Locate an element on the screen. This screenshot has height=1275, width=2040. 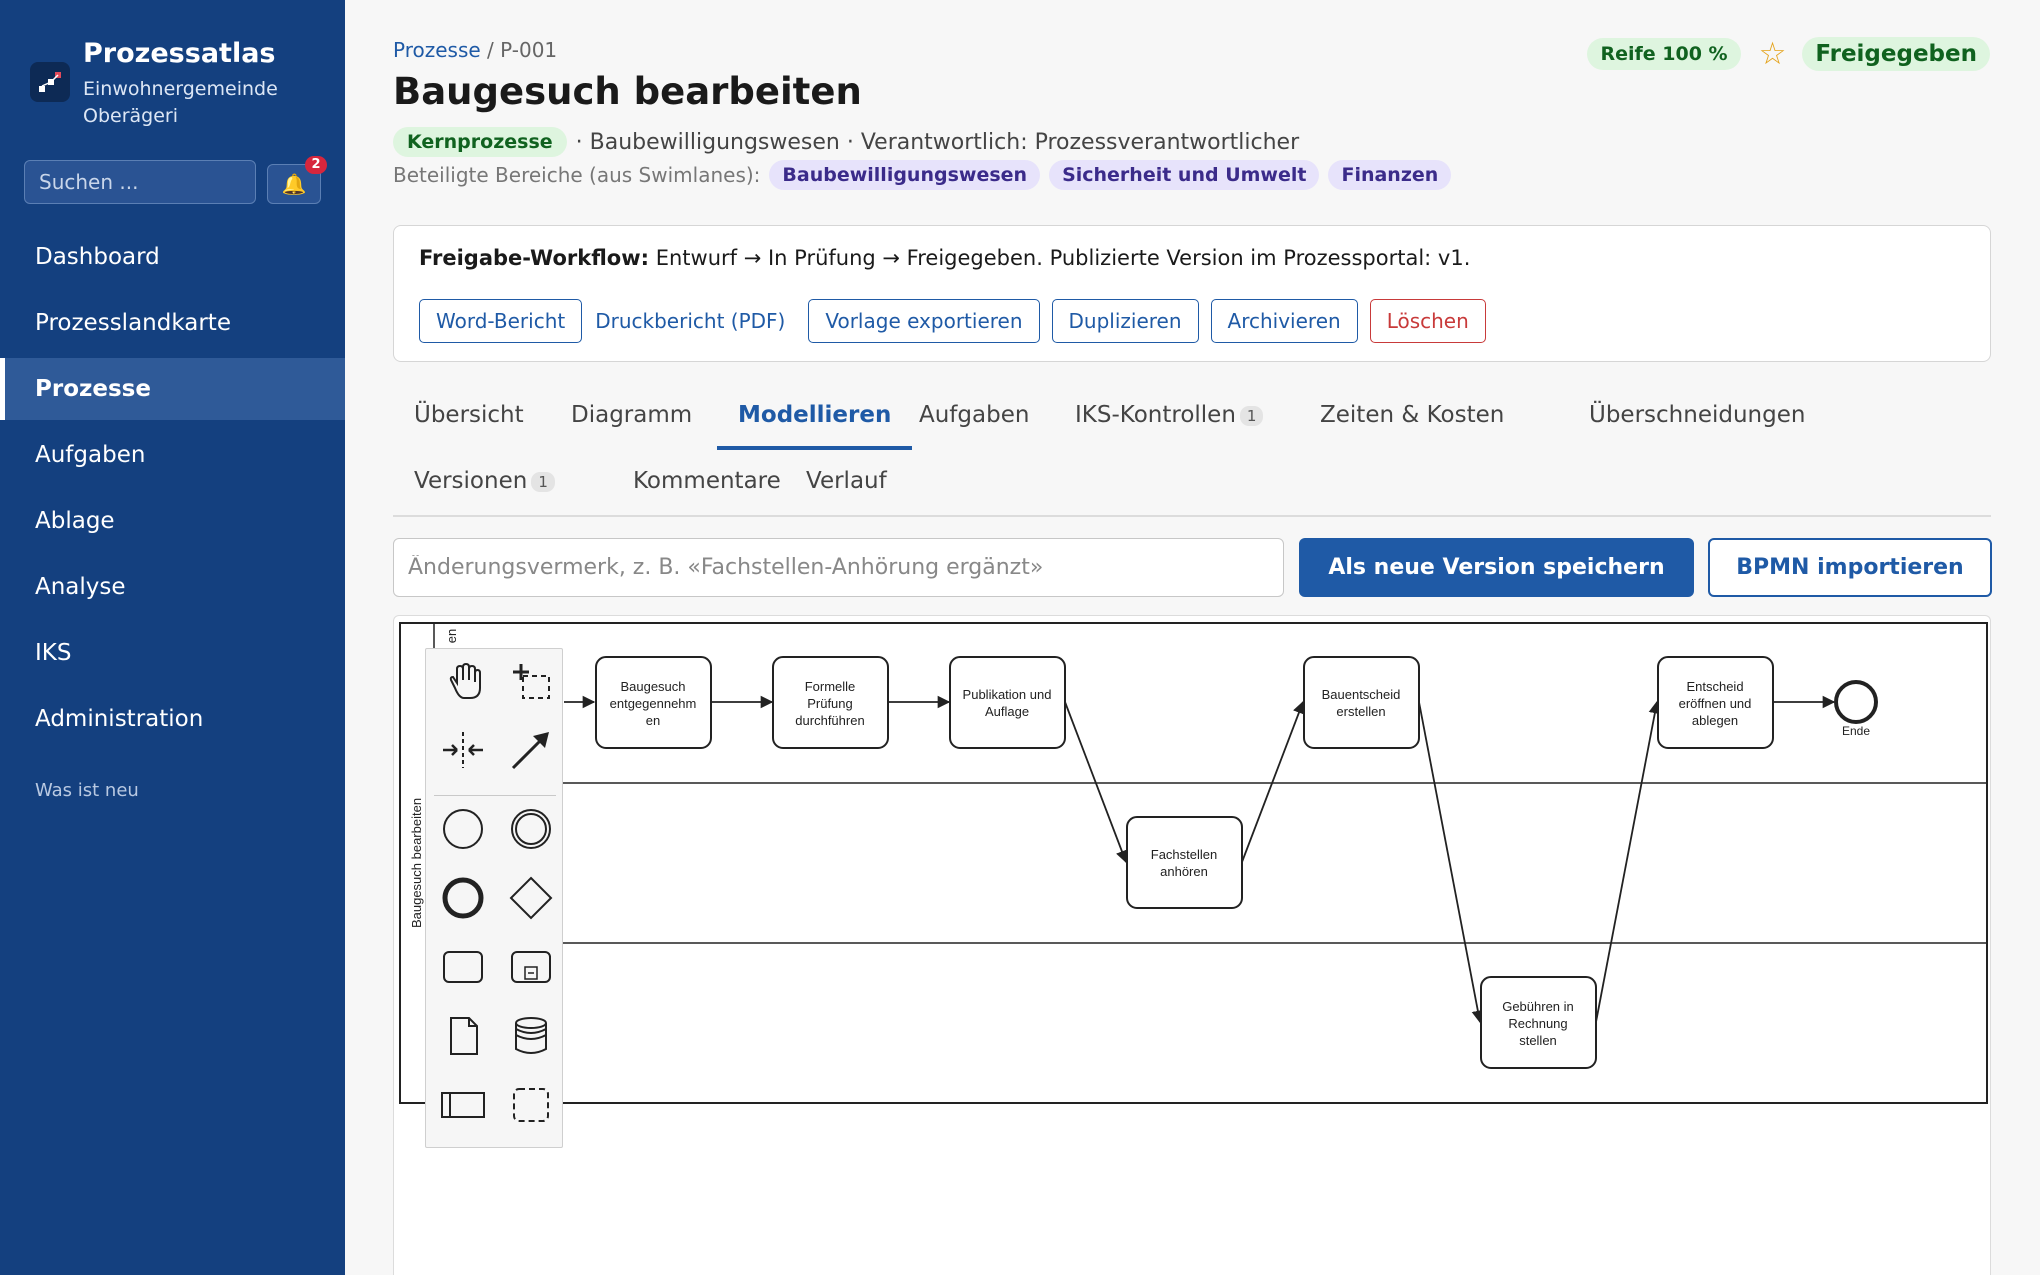
end-event: Ende is located at coordinates (1856, 709).